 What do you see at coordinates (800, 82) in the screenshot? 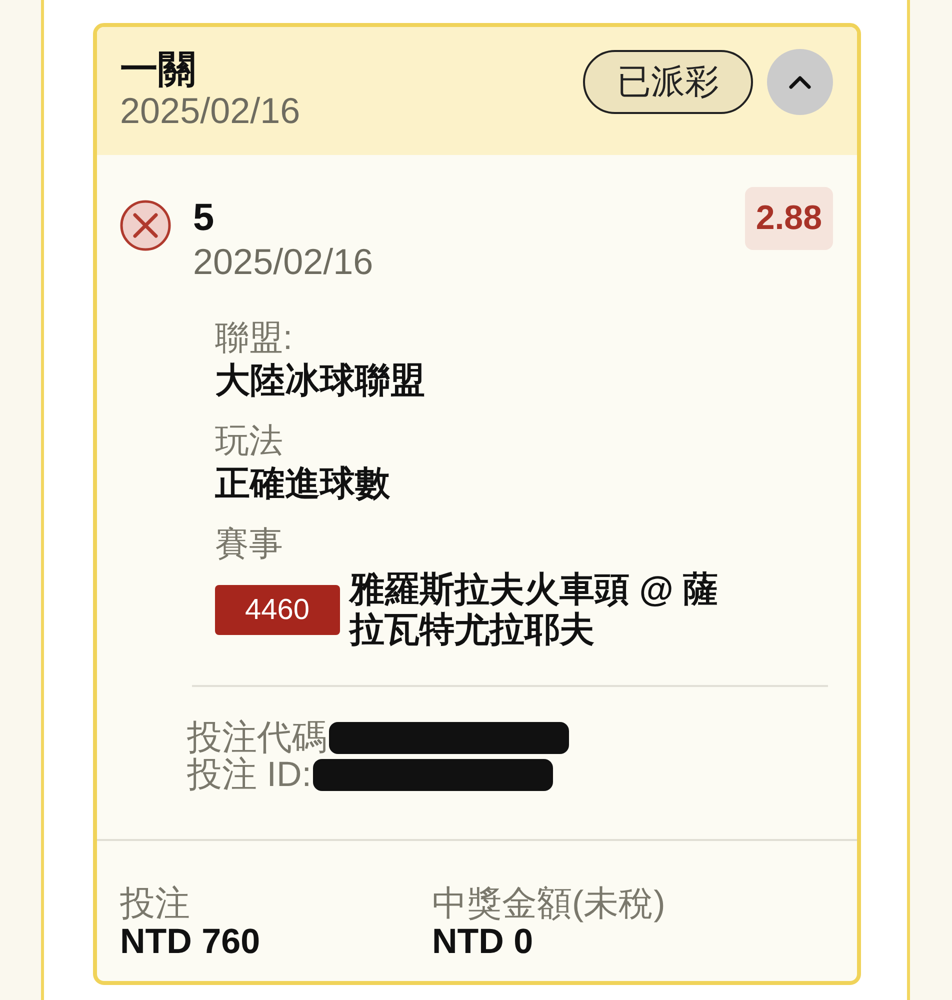
I see `chevron-icon` at bounding box center [800, 82].